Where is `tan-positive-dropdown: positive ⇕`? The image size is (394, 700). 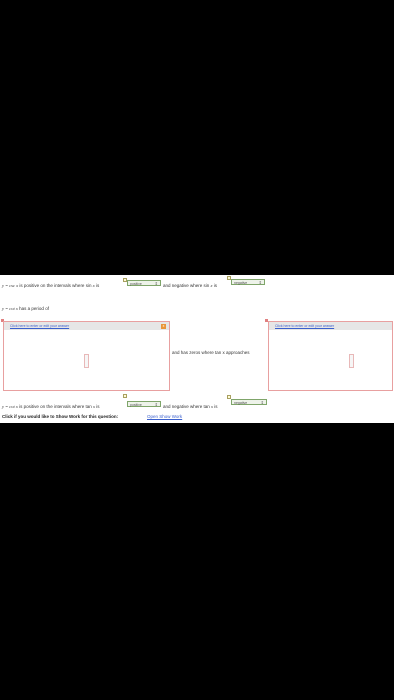
tan-positive-dropdown: positive ⇕ is located at coordinates (144, 404).